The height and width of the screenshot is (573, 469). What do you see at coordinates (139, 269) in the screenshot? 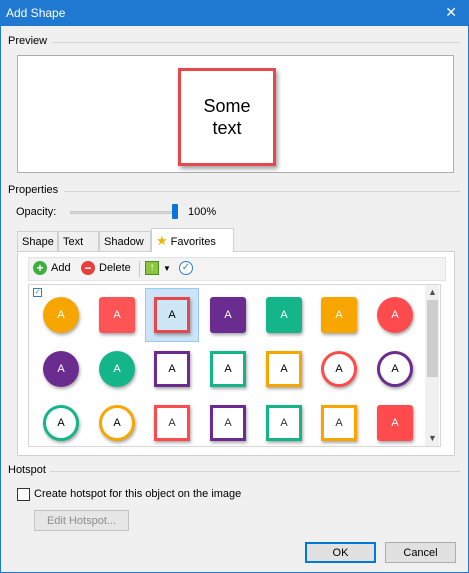
I see `toolbar-separator` at bounding box center [139, 269].